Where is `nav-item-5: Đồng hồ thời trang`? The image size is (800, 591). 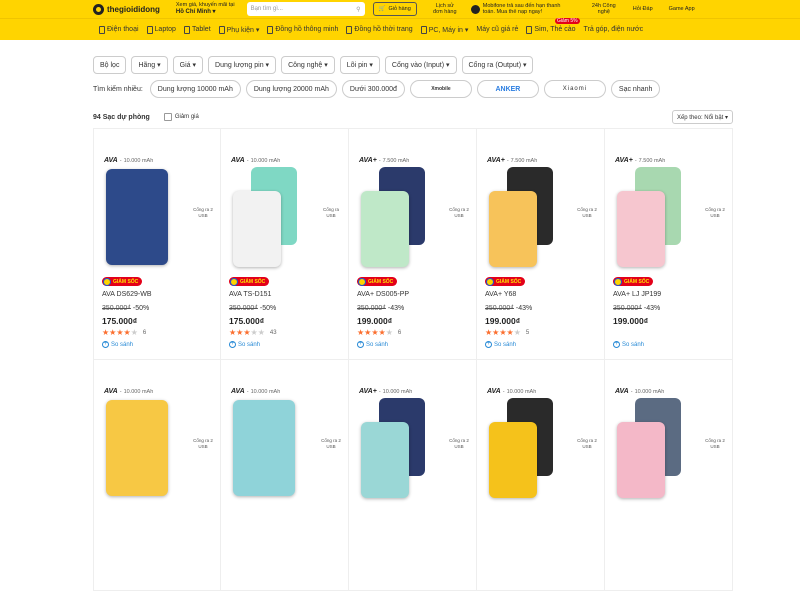 nav-item-5: Đồng hồ thời trang is located at coordinates (379, 29).